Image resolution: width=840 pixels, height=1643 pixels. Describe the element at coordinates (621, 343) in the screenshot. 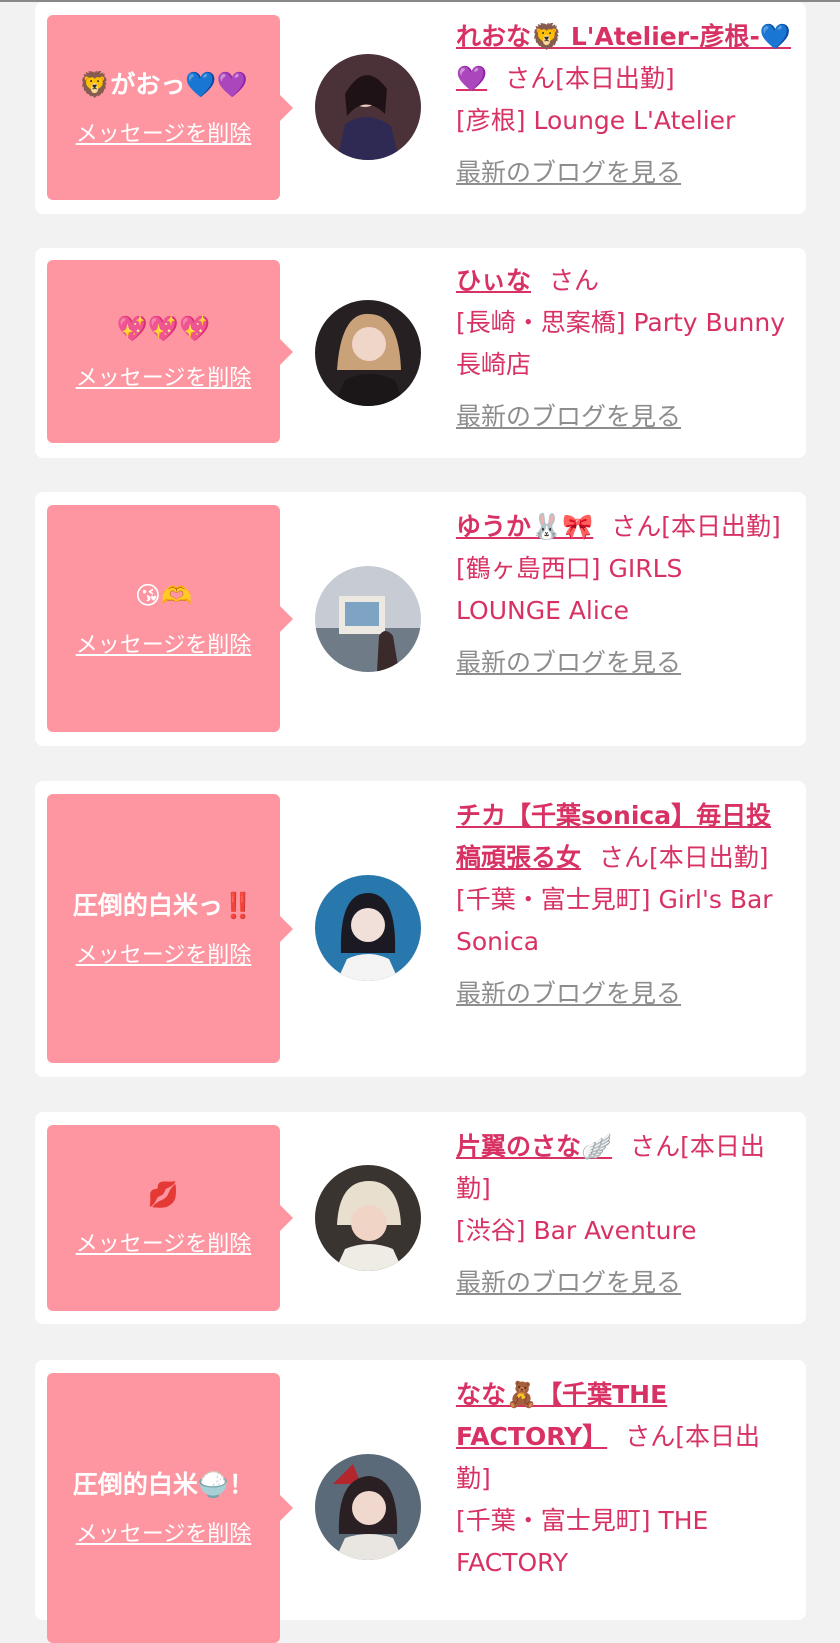

I see `shop-name: [長崎・思案橋] Party Bunny 長崎店` at that location.